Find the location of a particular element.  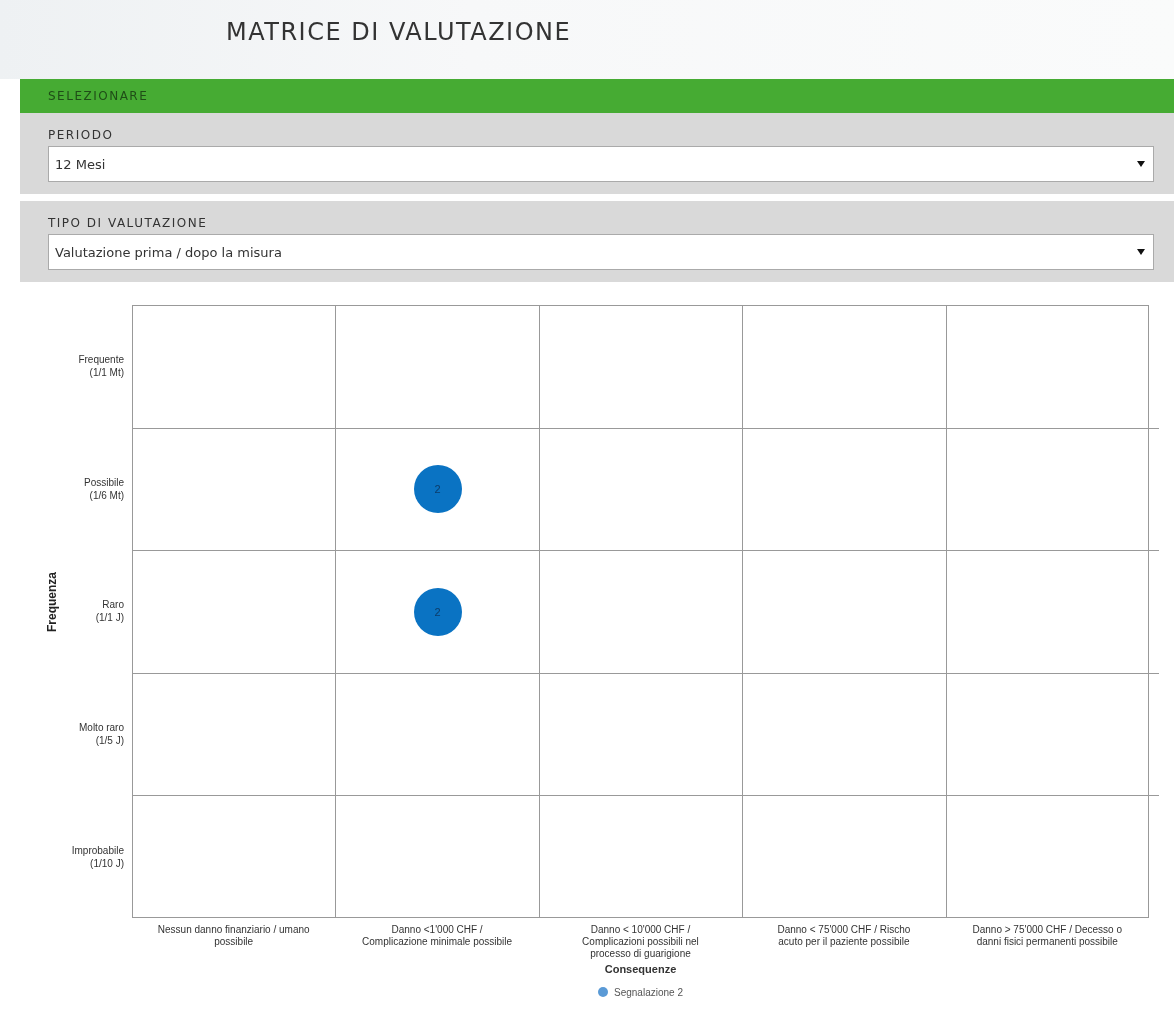

panel-header: SELEZIONARE is located at coordinates (597, 96).